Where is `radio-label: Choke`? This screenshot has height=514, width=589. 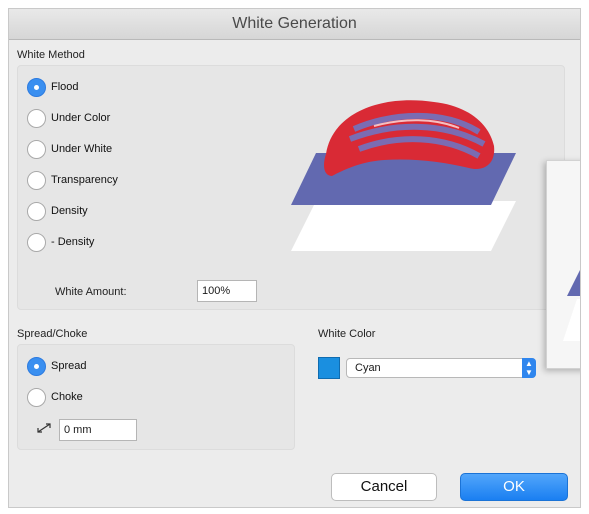
radio-label: Choke is located at coordinates (67, 397).